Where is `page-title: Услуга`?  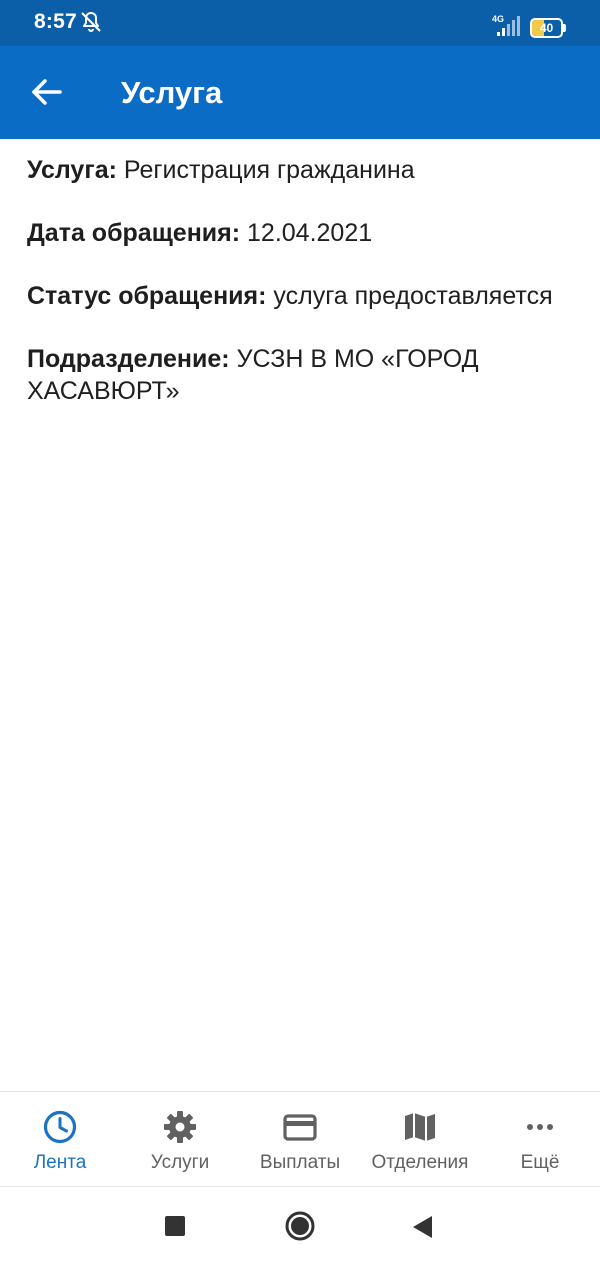 page-title: Услуга is located at coordinates (172, 92).